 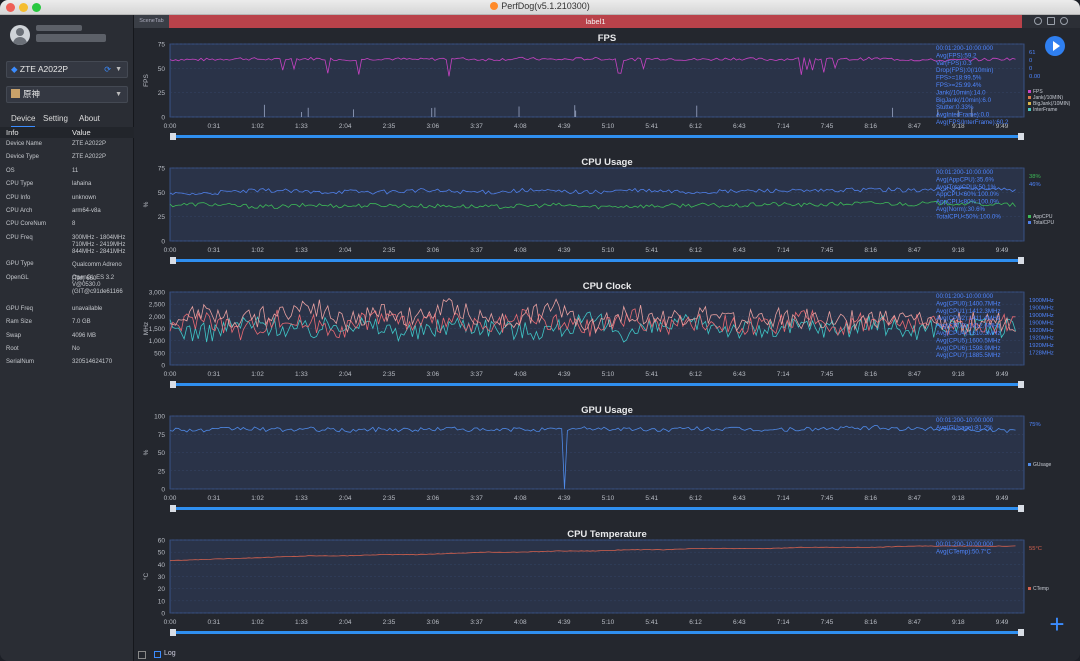 I want to click on info-value: OpenGL ES 3.2 V@0530.0 (GIT@c91de61166, so click(x=97, y=285).